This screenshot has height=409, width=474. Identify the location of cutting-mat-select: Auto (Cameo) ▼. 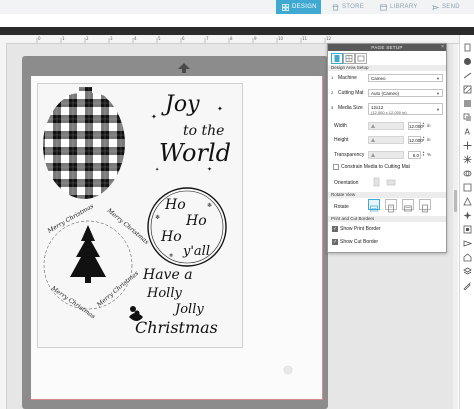
(405, 93).